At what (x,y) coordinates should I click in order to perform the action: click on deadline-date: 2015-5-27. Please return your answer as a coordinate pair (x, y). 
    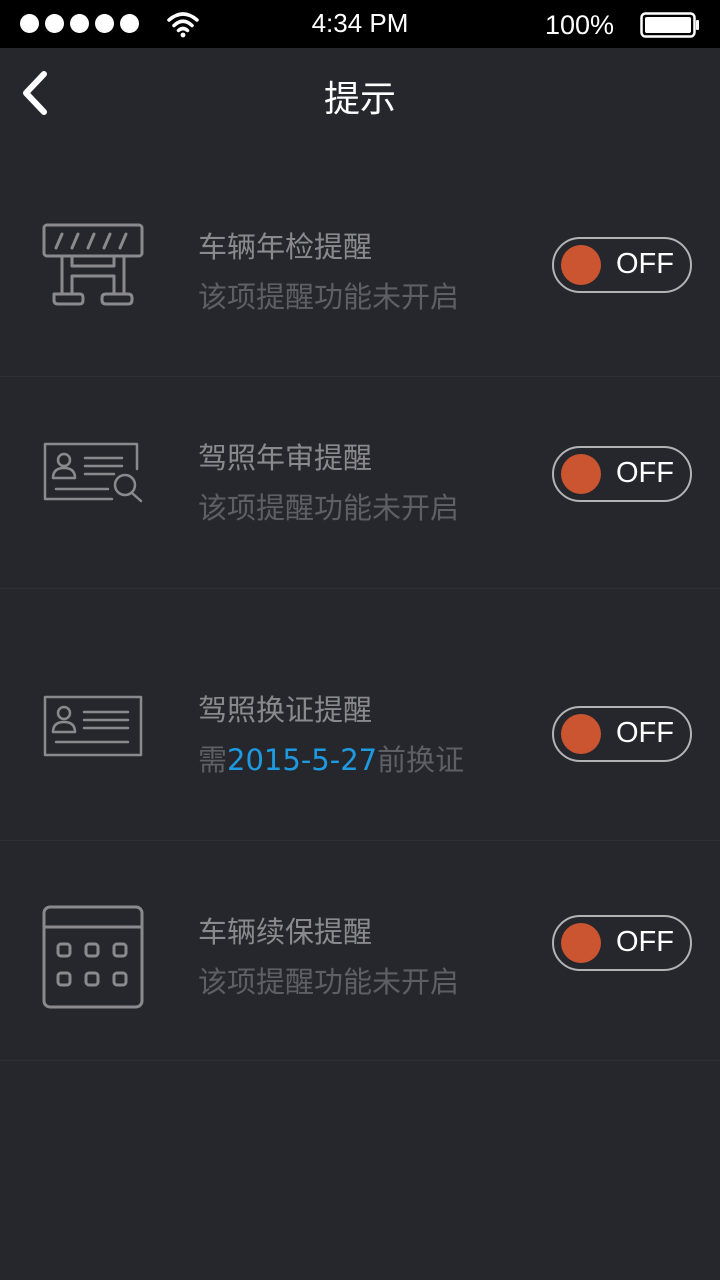
    Looking at the image, I should click on (302, 760).